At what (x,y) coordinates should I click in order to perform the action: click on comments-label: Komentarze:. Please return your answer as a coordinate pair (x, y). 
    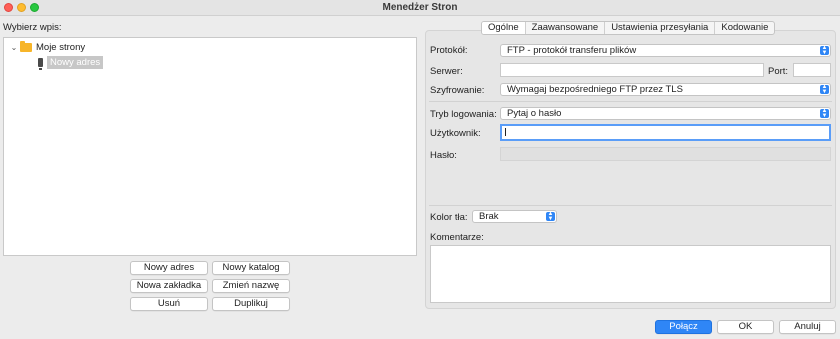
    Looking at the image, I should click on (457, 237).